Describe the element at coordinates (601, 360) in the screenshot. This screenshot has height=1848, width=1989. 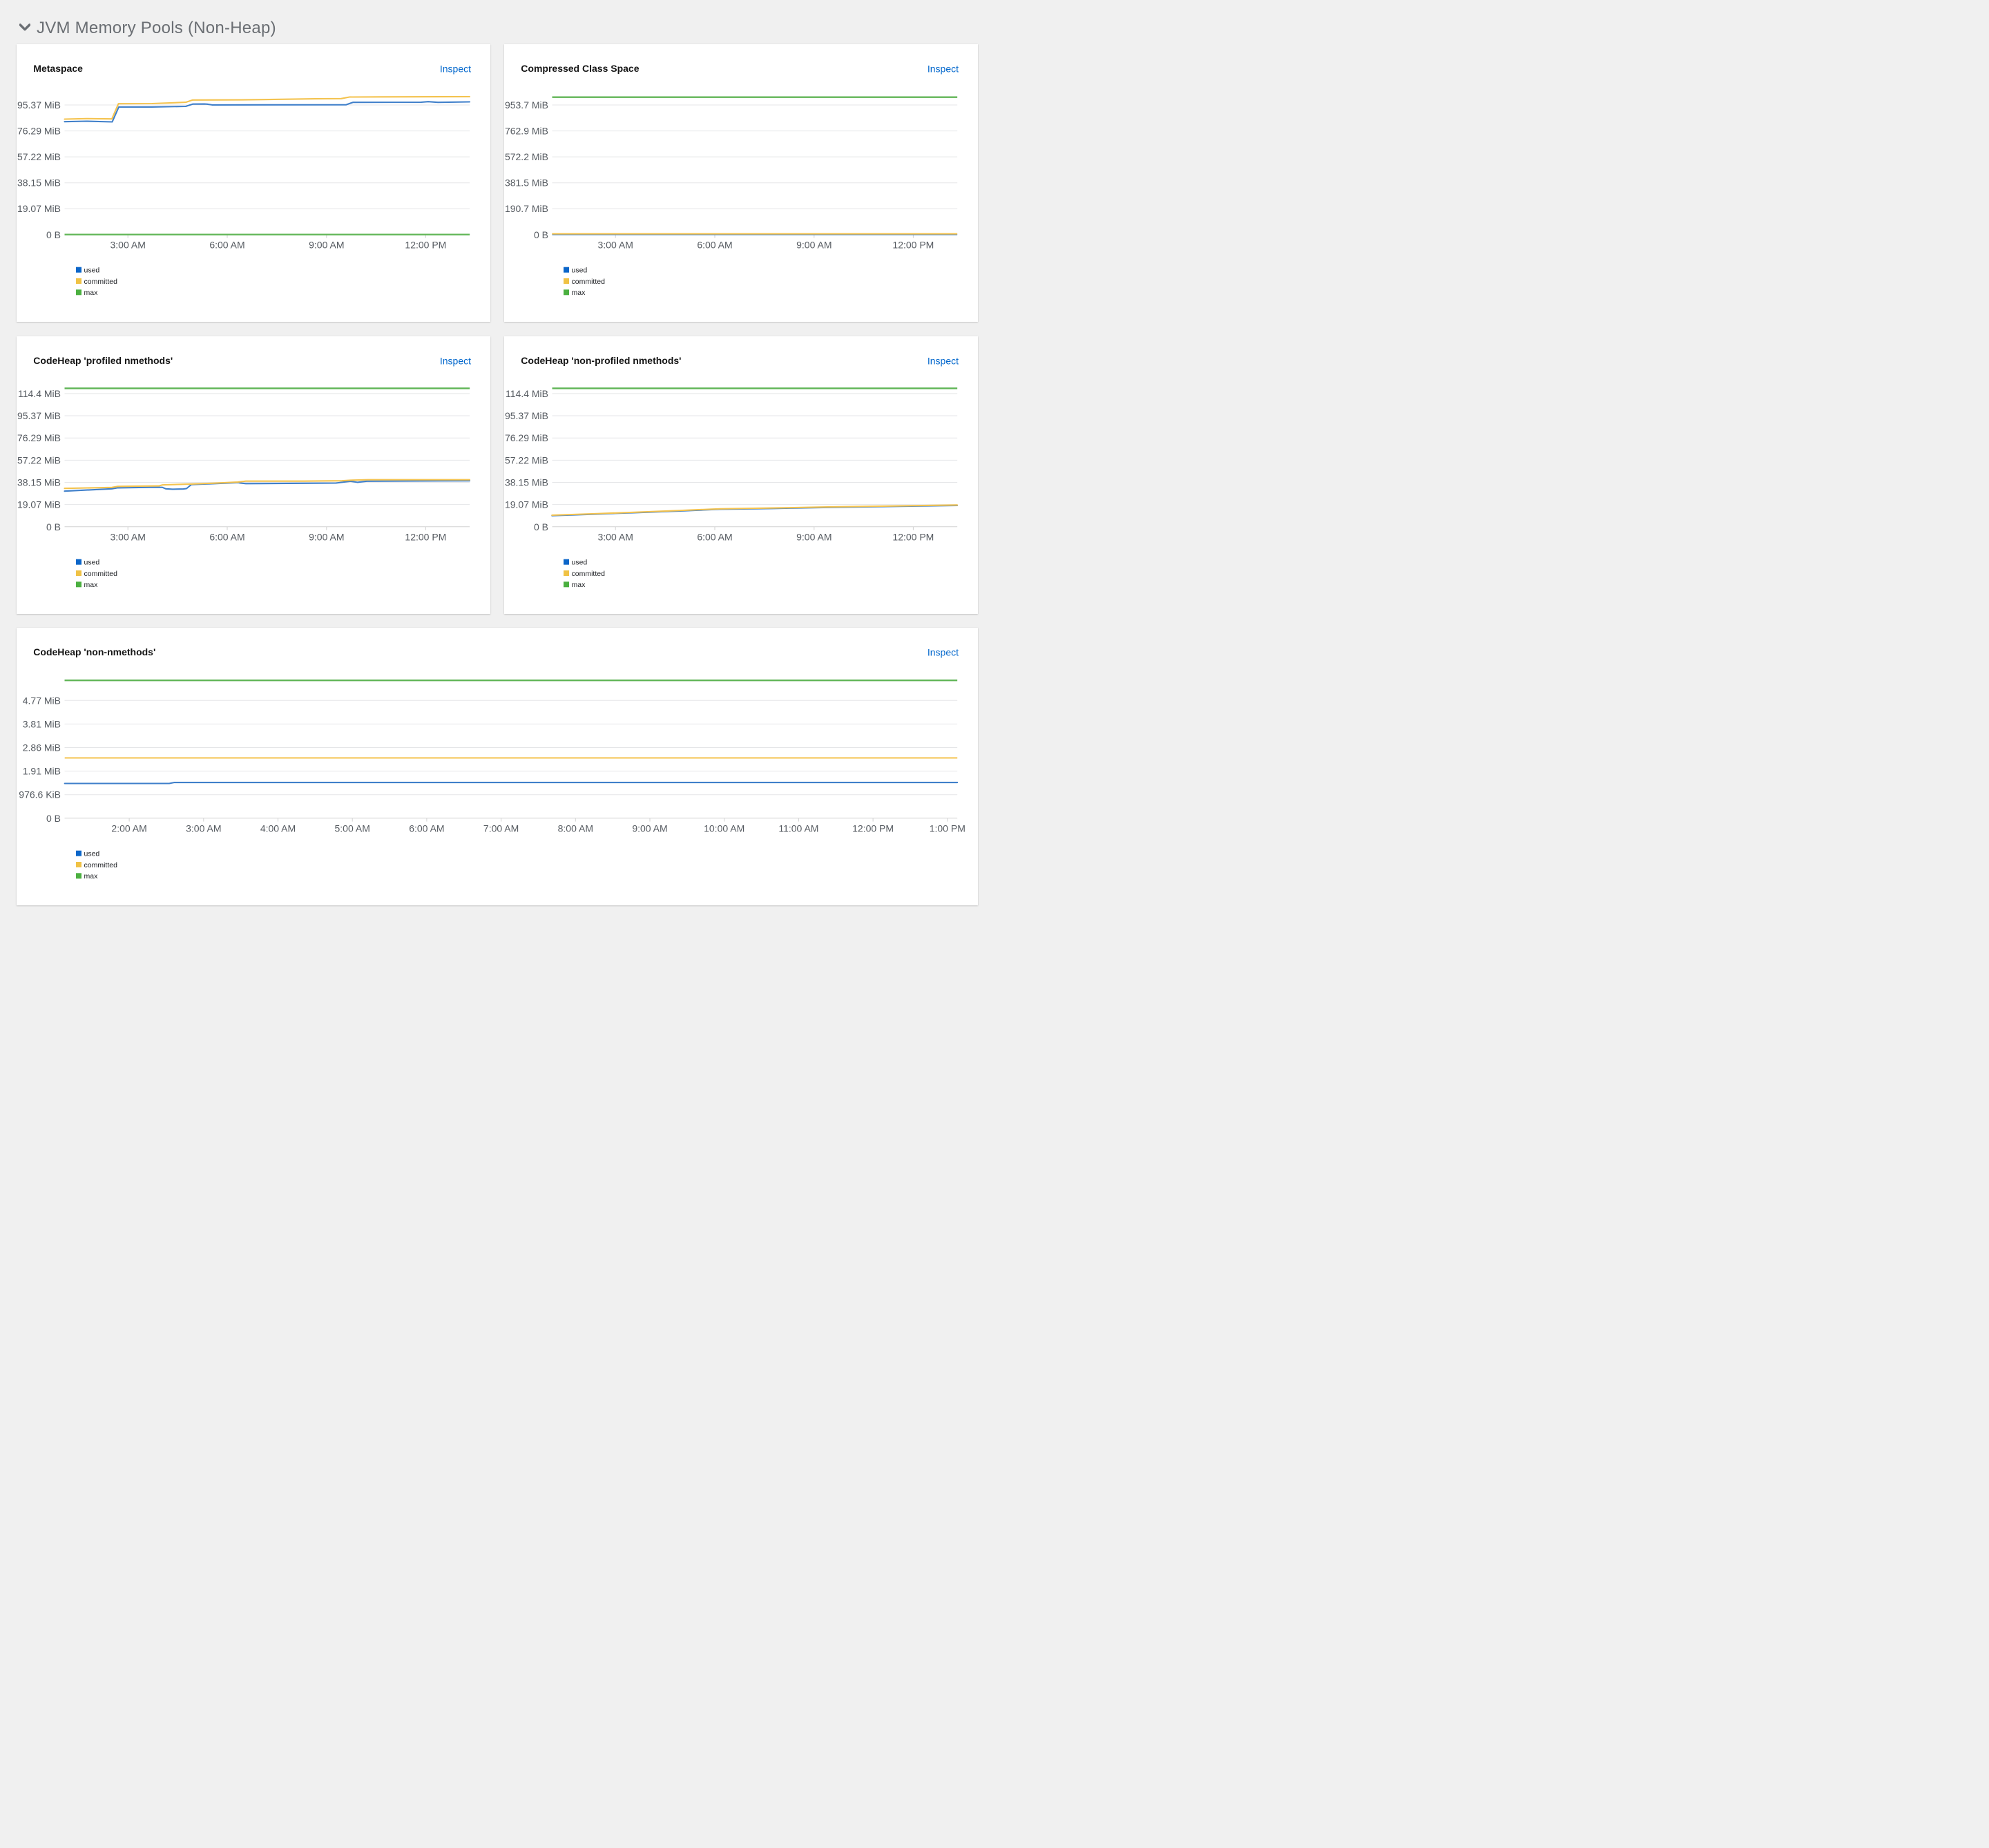
I see `svg-text:CodeHeap 'non-profiled nmethod: CodeHeap 'non-profiled nmethods'` at that location.